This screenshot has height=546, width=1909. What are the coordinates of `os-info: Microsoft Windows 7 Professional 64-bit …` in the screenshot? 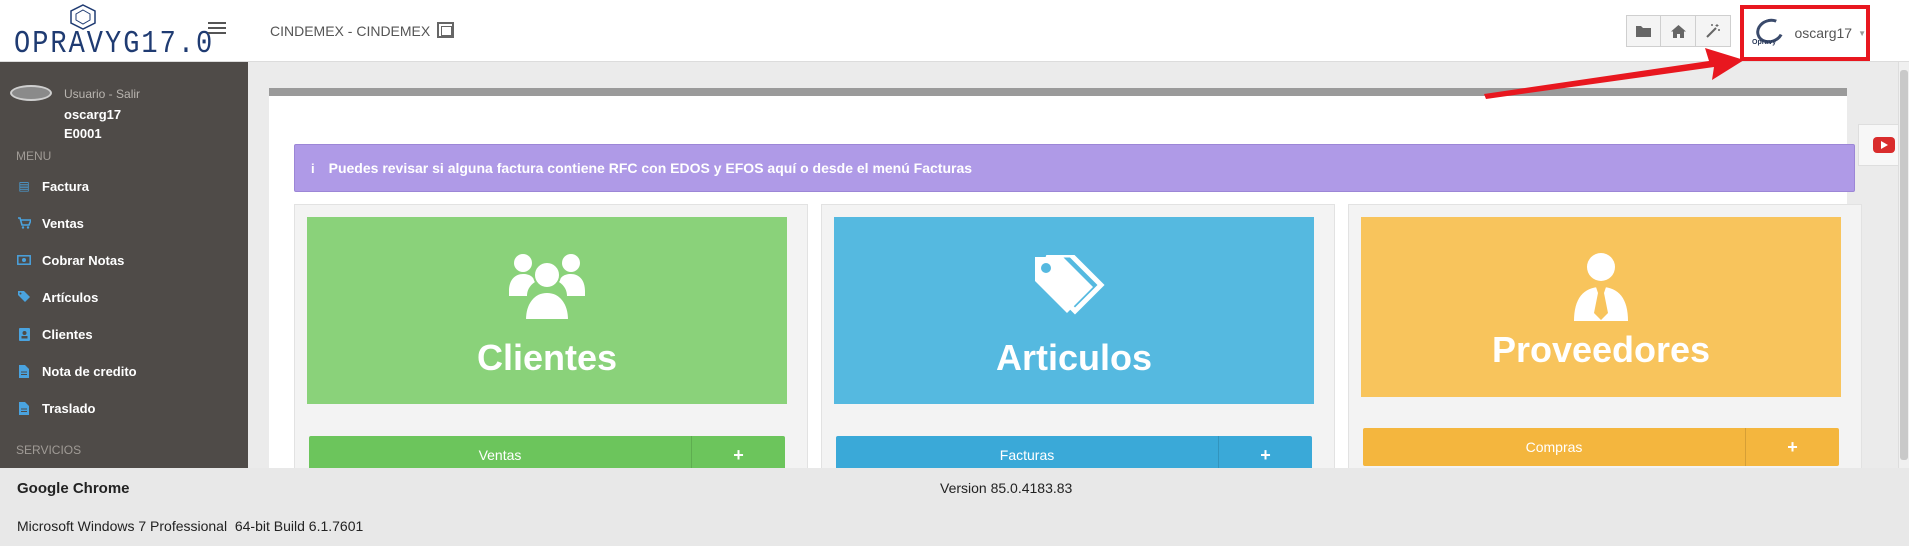 It's located at (190, 526).